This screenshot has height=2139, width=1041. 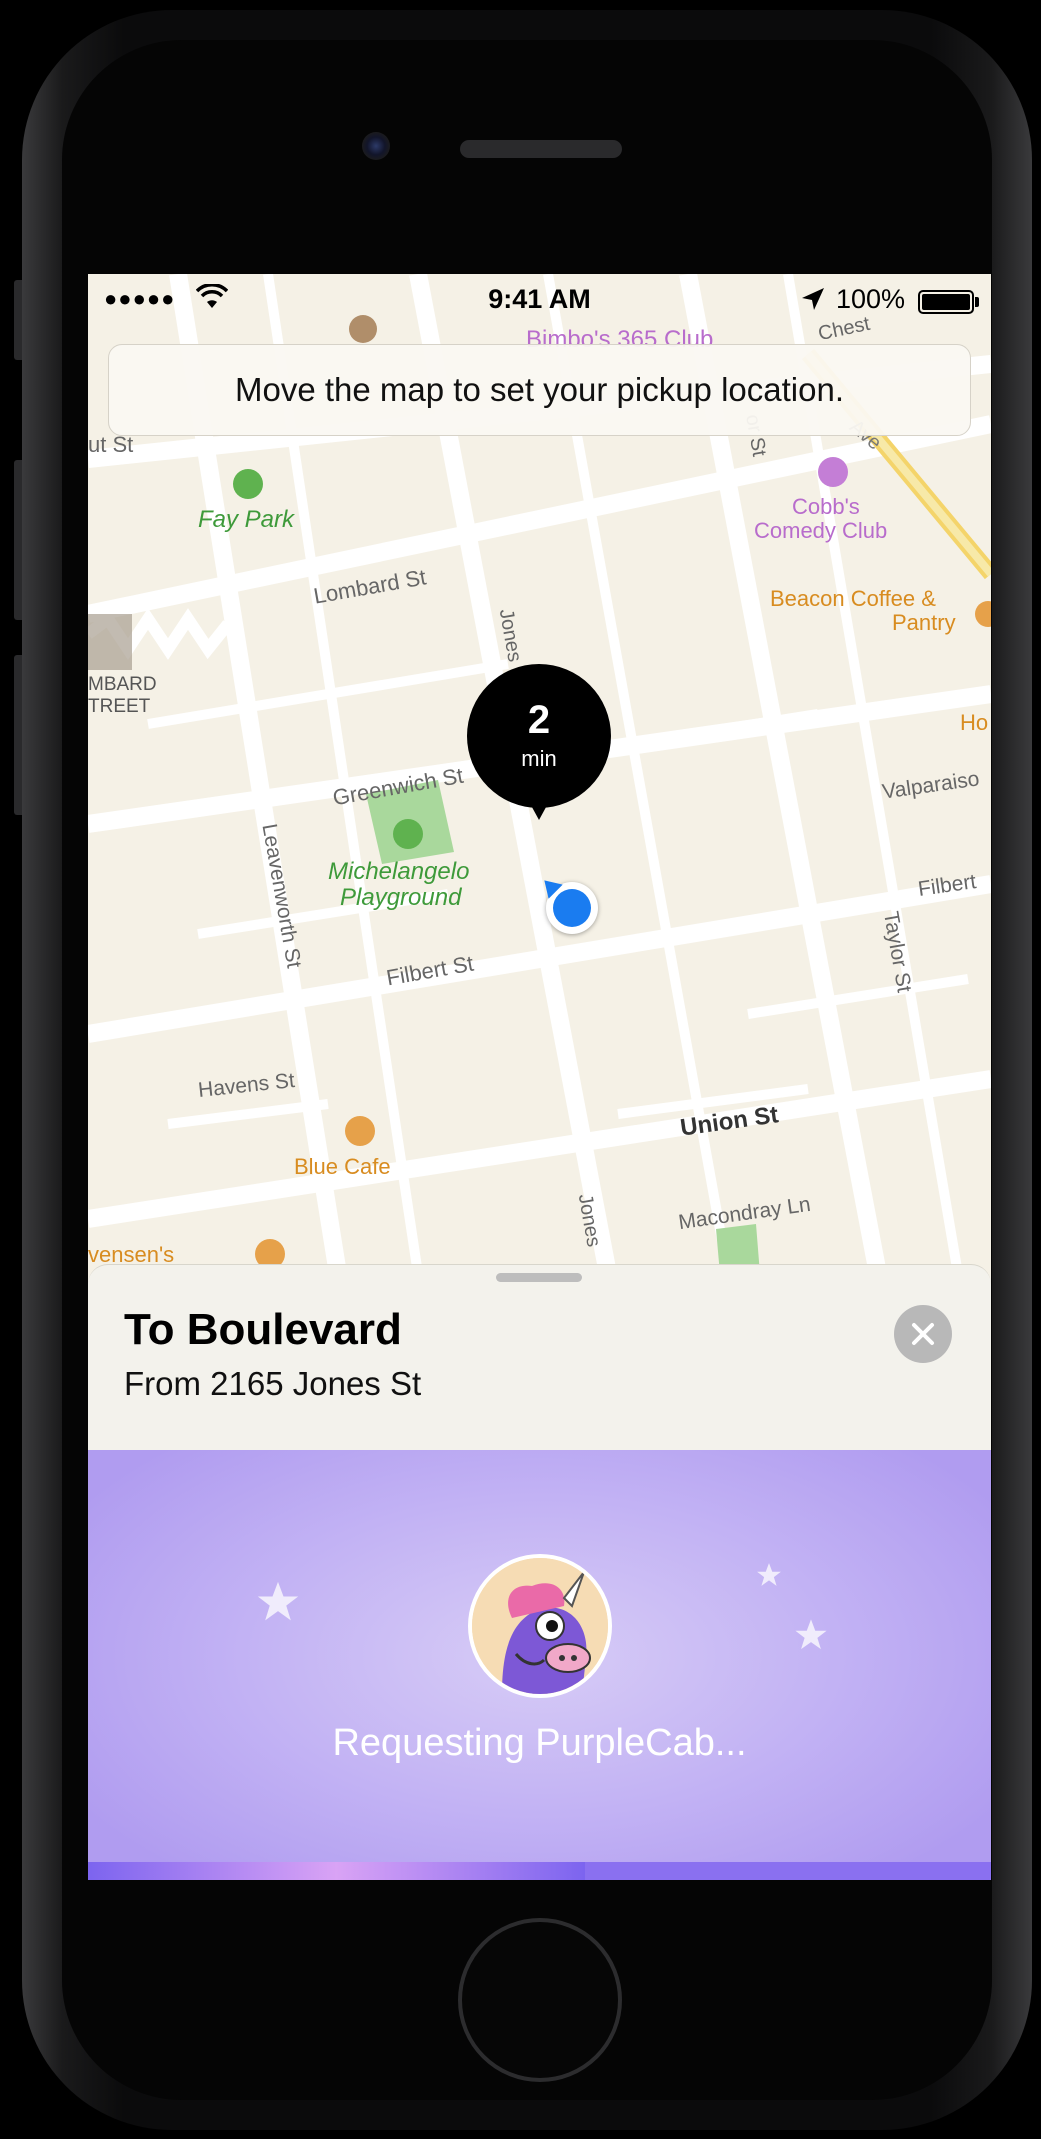 What do you see at coordinates (853, 598) in the screenshot?
I see `map-label: Beacon Coffee &` at bounding box center [853, 598].